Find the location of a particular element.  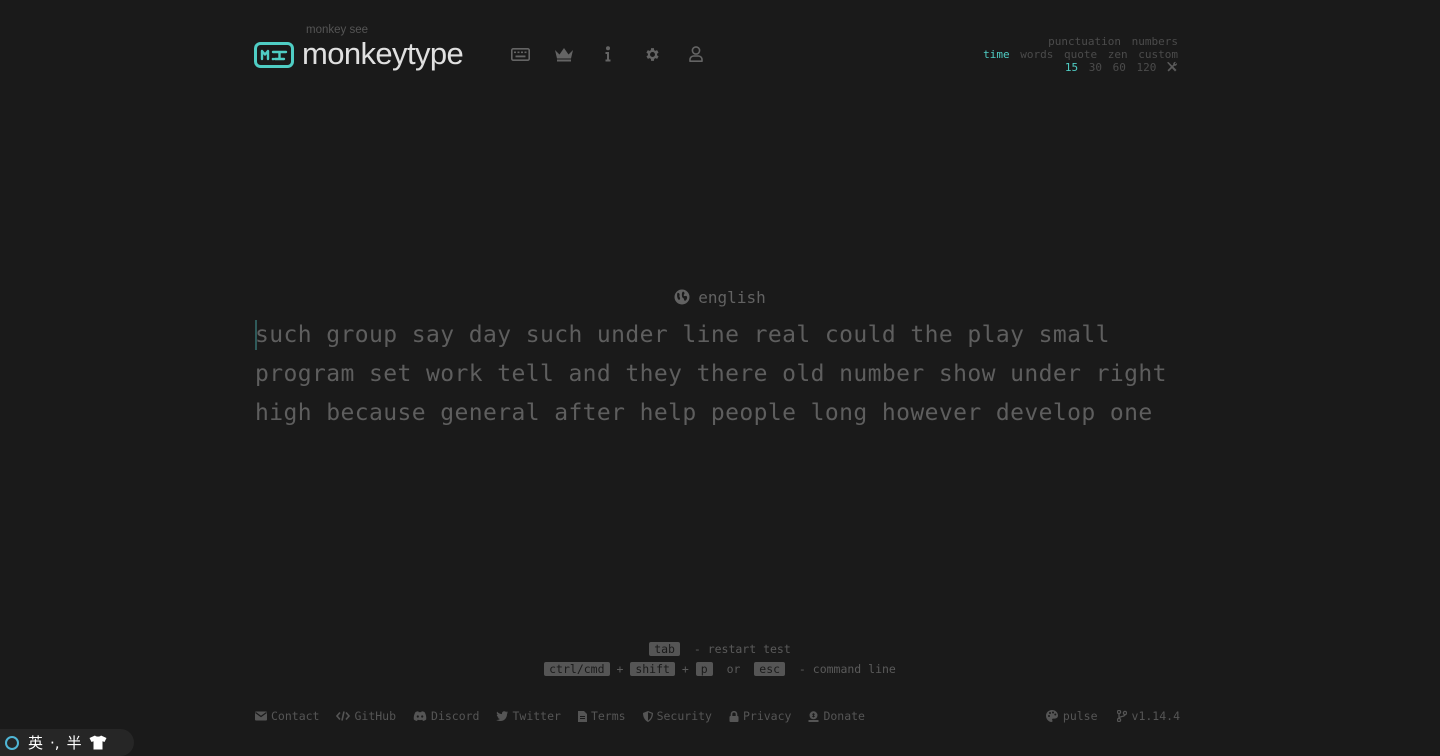

nav-leaderboards-button is located at coordinates (564, 54).